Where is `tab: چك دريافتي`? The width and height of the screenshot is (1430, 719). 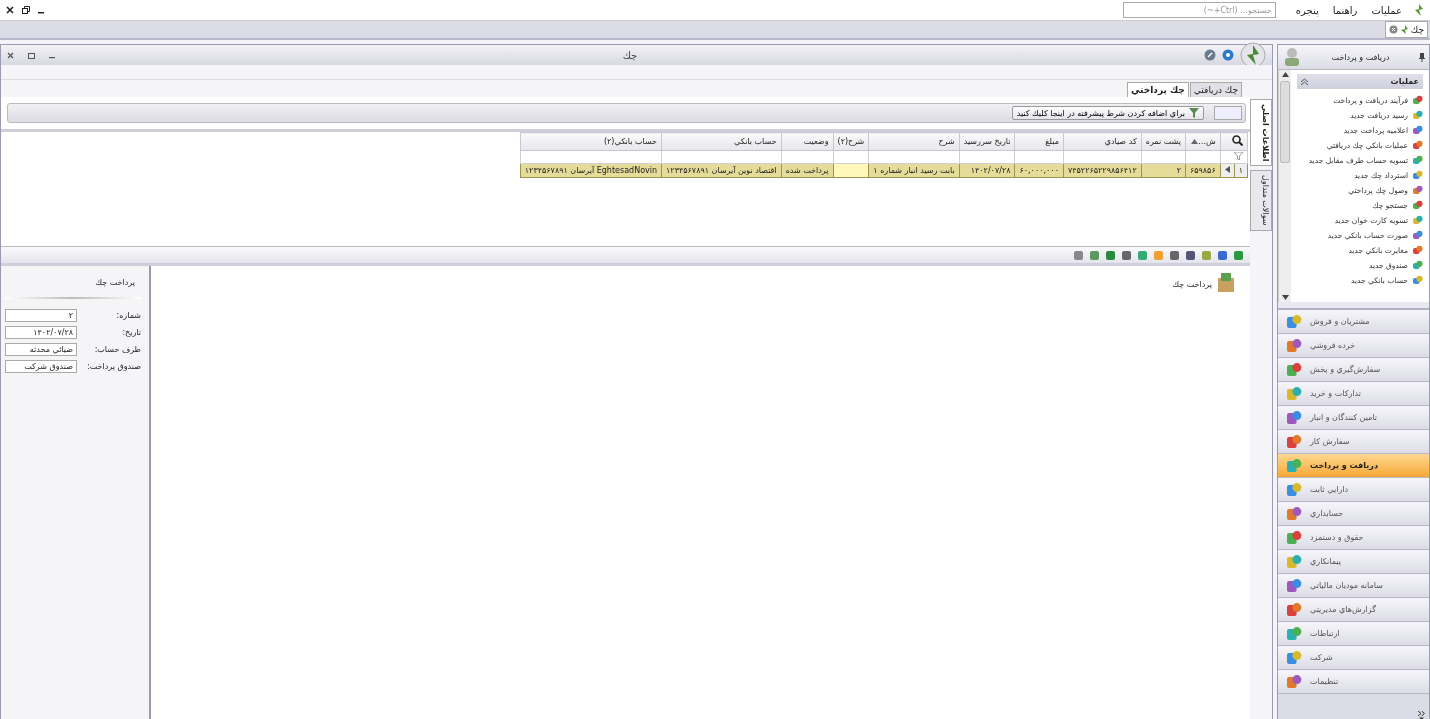
tab: چك دريافتي is located at coordinates (1215, 89).